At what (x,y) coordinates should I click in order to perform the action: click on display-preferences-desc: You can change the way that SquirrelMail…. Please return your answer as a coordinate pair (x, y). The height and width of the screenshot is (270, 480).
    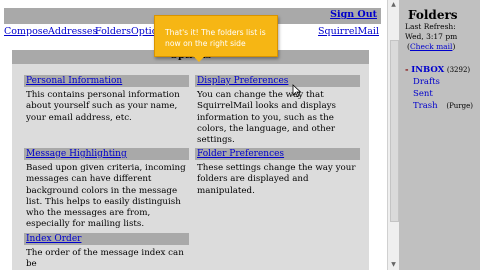
    Looking at the image, I should click on (267, 118).